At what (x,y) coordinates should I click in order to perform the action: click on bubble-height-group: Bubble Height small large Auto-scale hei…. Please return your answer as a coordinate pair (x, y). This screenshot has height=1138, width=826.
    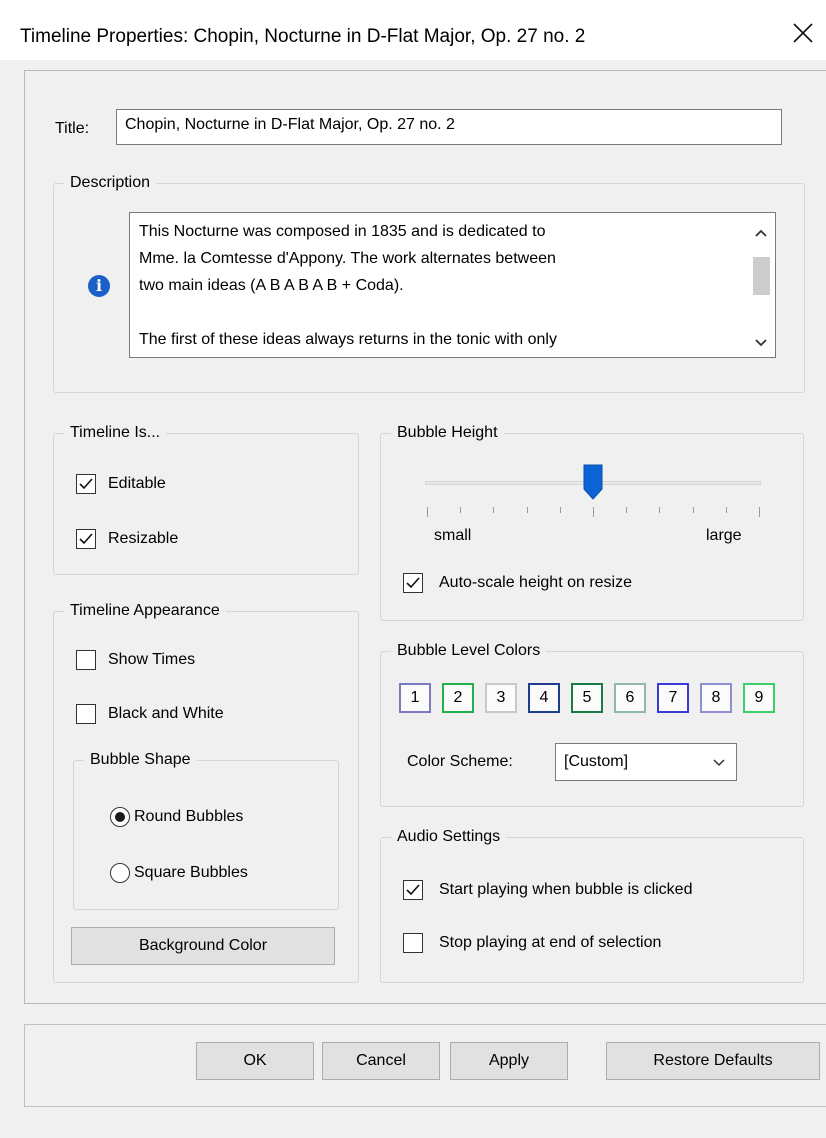
    Looking at the image, I should click on (592, 522).